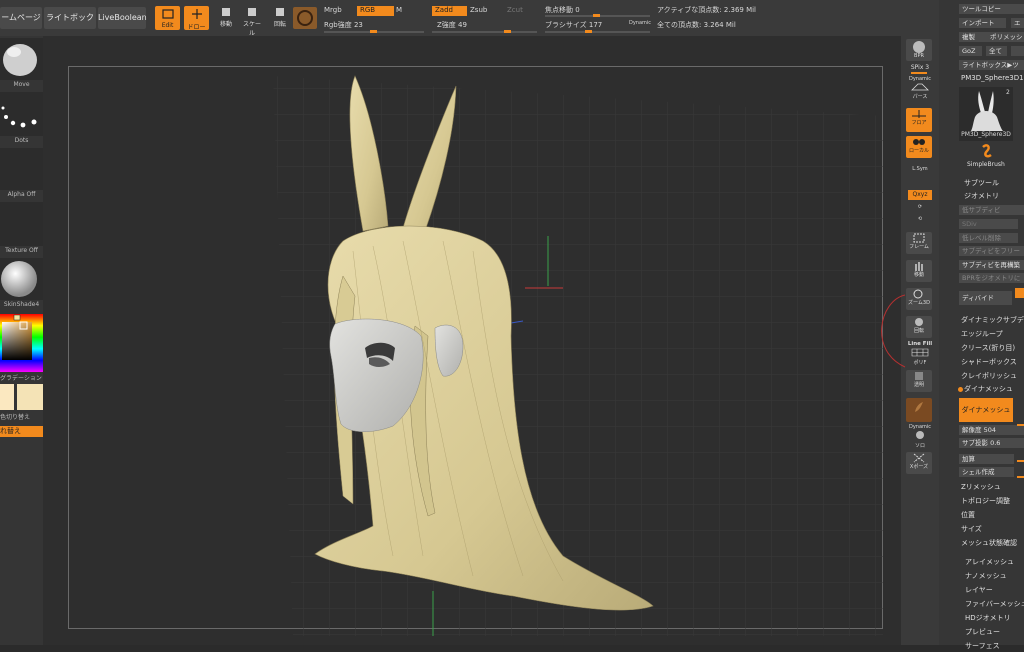 The width and height of the screenshot is (1024, 652). Describe the element at coordinates (21, 279) in the screenshot. I see `material-thumbnail` at that location.